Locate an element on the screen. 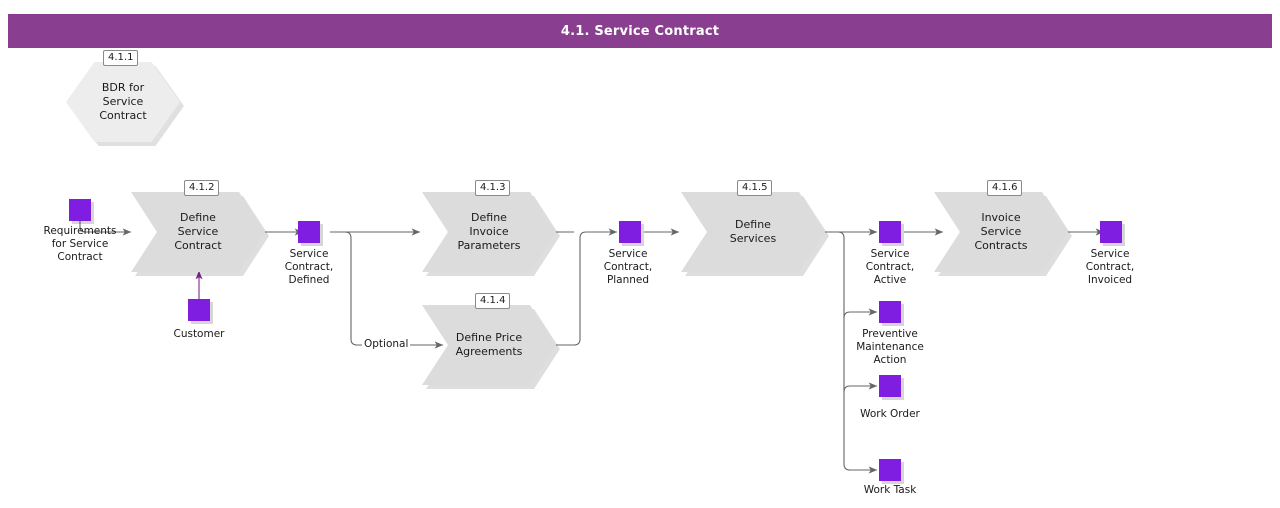  object-preventive-maintenance-action is located at coordinates (891, 313).